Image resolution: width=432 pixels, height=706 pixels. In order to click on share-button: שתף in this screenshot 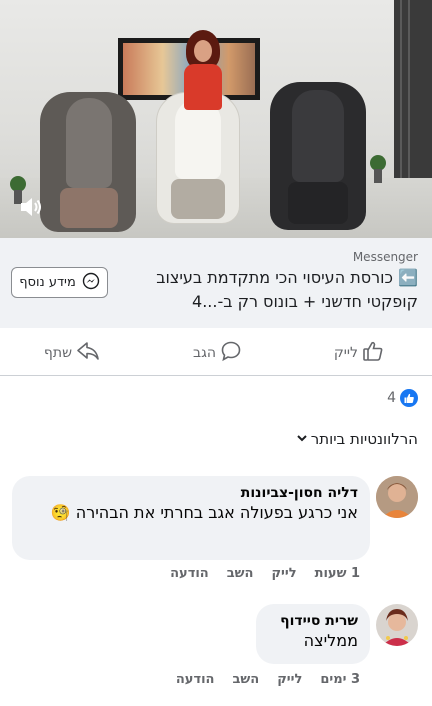, I will do `click(72, 353)`.